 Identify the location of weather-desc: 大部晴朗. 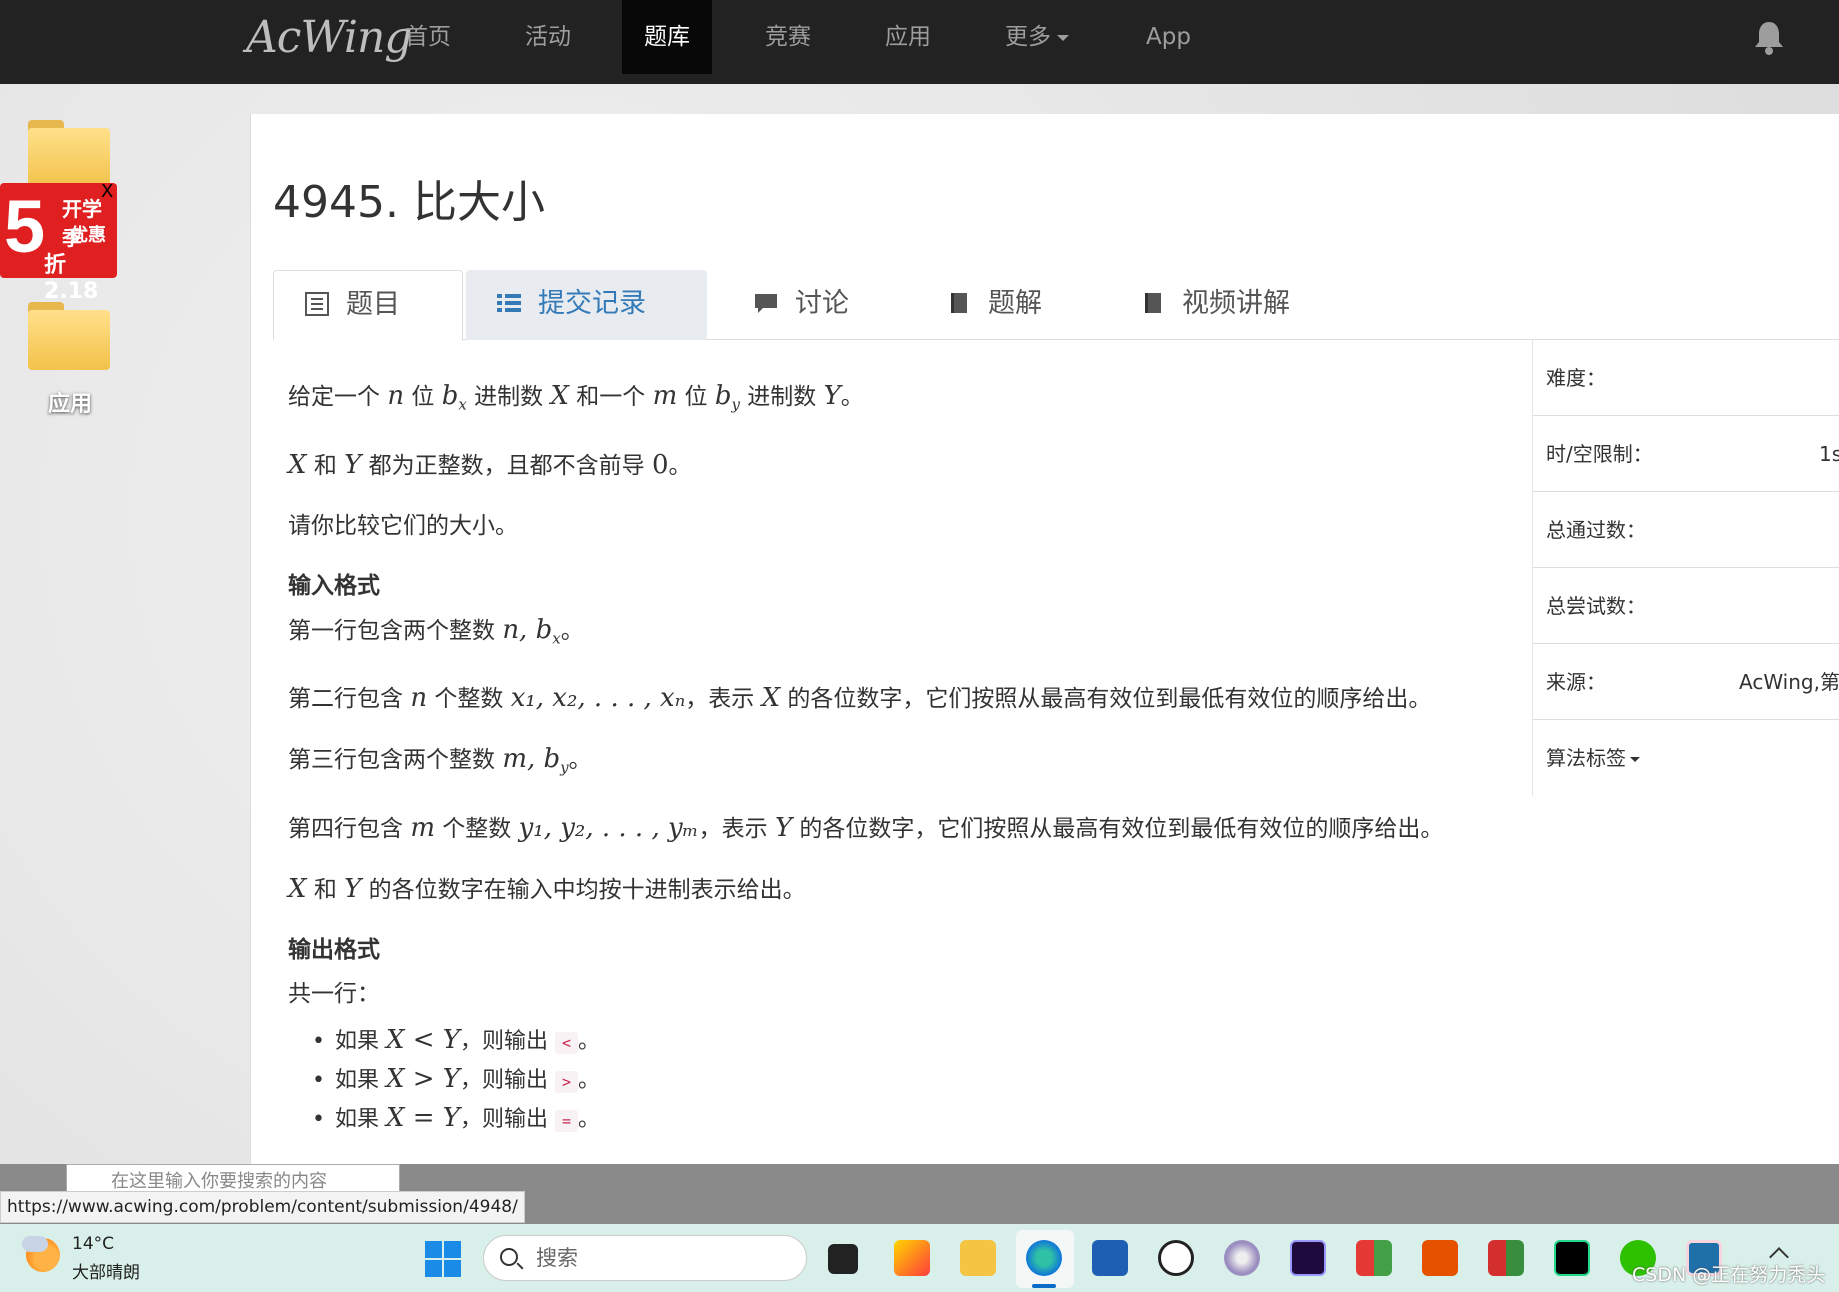
(106, 1270).